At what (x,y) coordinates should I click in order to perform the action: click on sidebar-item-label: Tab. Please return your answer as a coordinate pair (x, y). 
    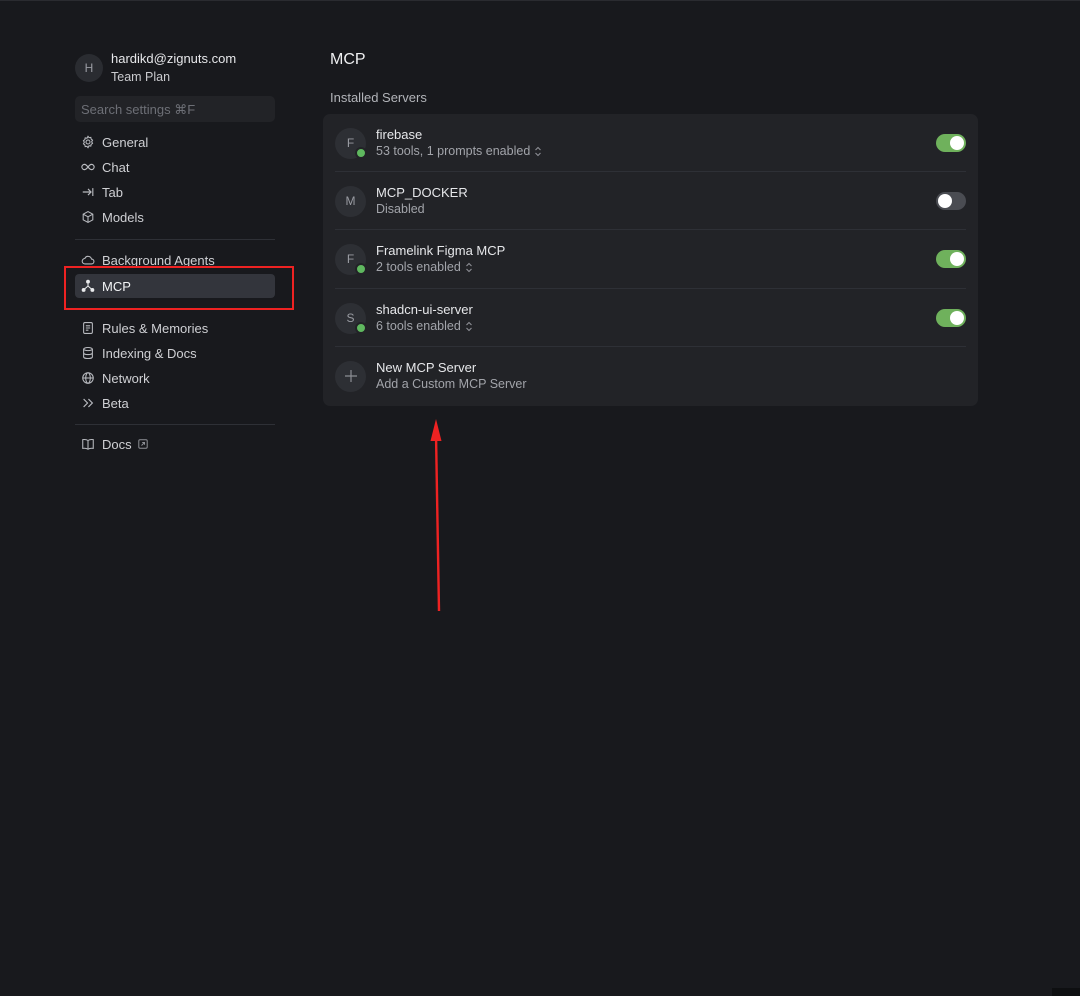
    Looking at the image, I should click on (112, 192).